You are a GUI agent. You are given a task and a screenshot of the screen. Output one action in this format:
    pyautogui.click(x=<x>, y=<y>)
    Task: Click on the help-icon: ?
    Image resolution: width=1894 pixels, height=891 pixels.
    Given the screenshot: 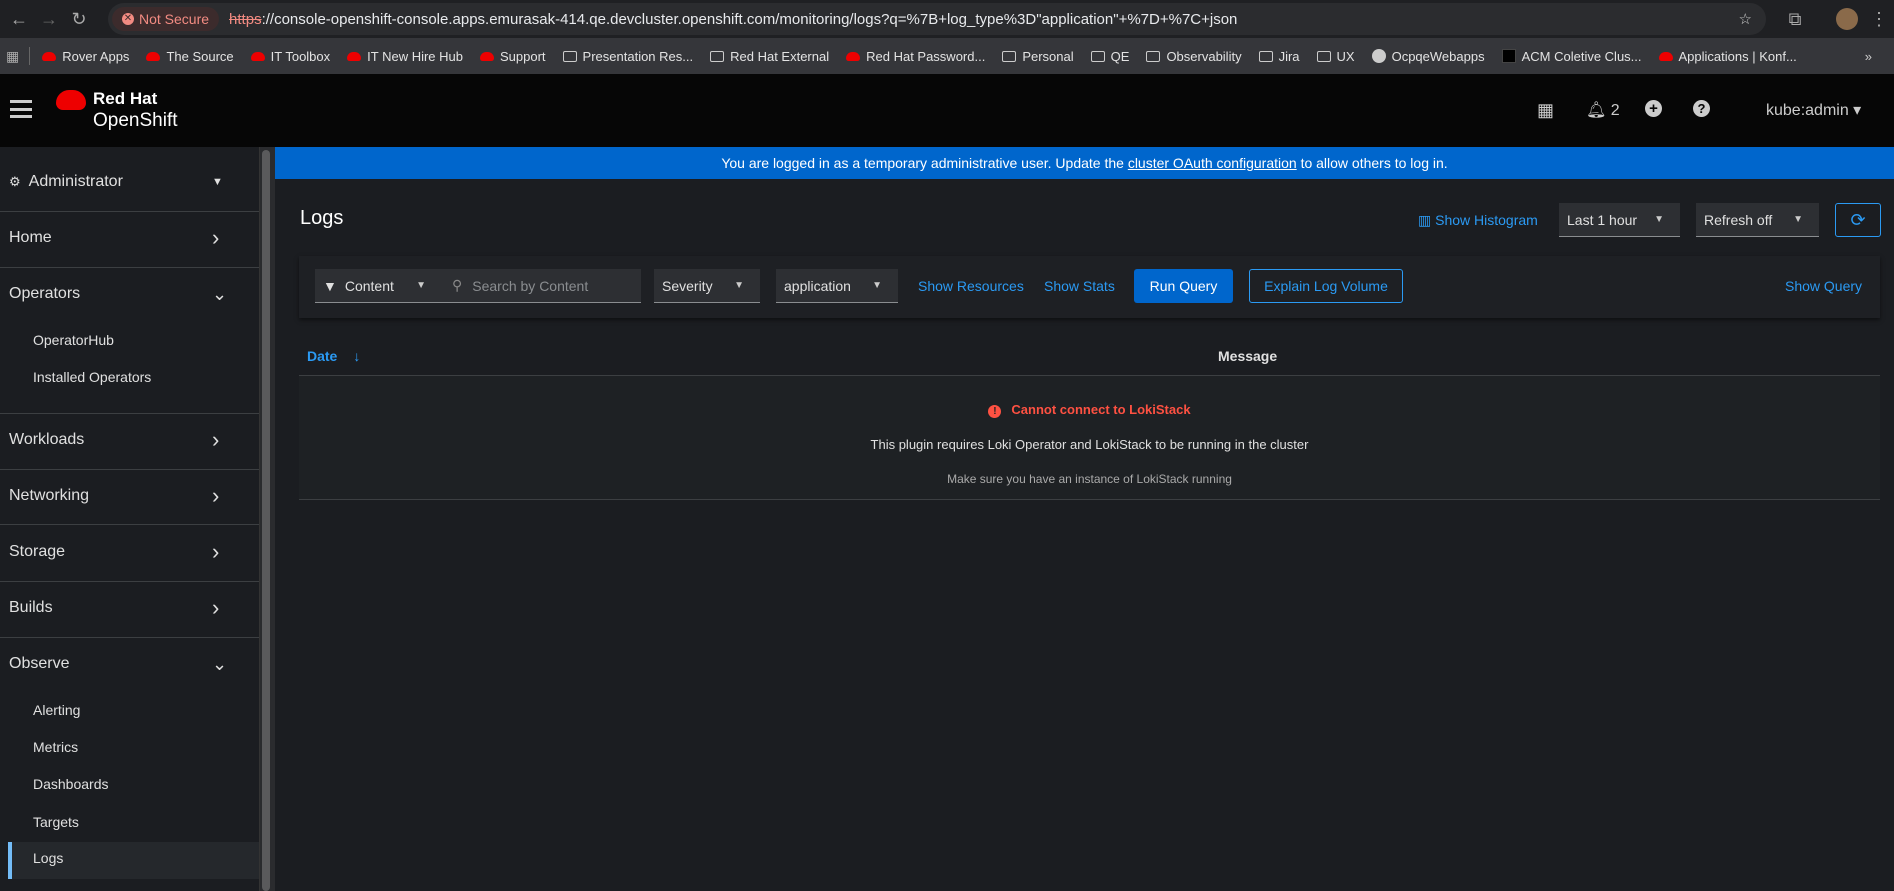 What is the action you would take?
    pyautogui.click(x=1701, y=108)
    